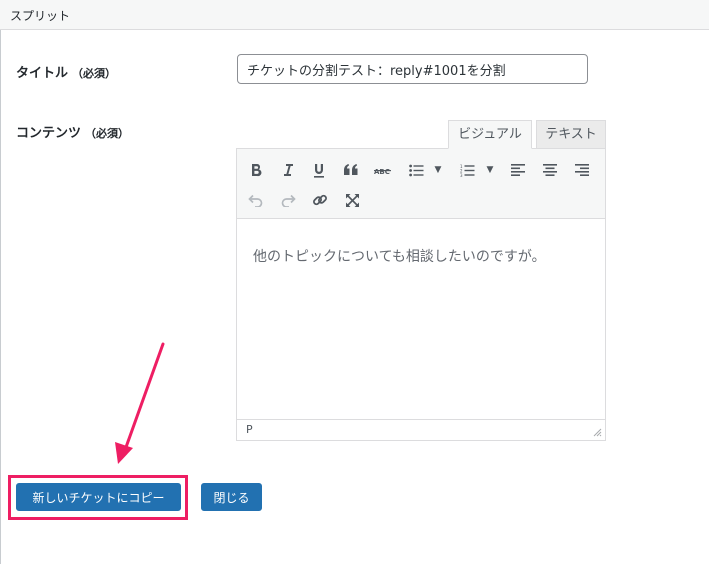 Image resolution: width=709 pixels, height=564 pixels. Describe the element at coordinates (288, 170) in the screenshot. I see `italic-icon` at that location.